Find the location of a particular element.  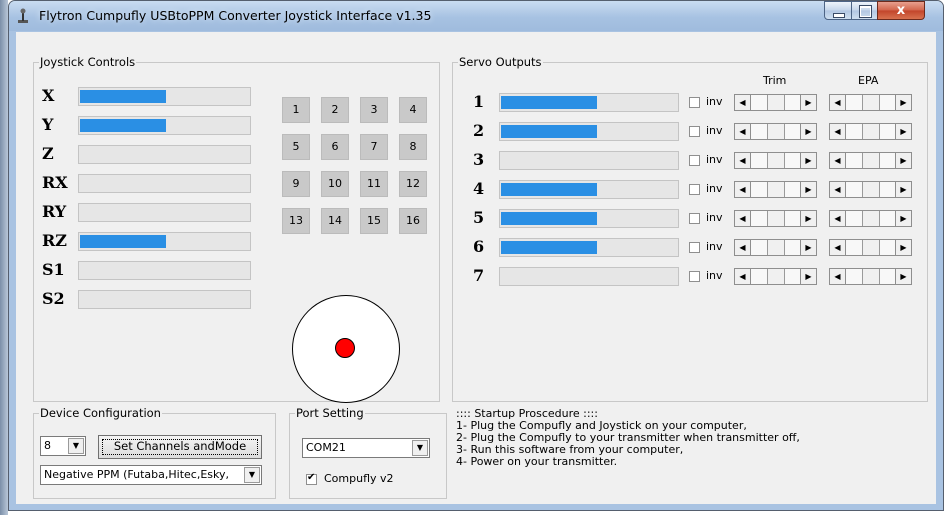

servo-progress-bar is located at coordinates (589, 160).